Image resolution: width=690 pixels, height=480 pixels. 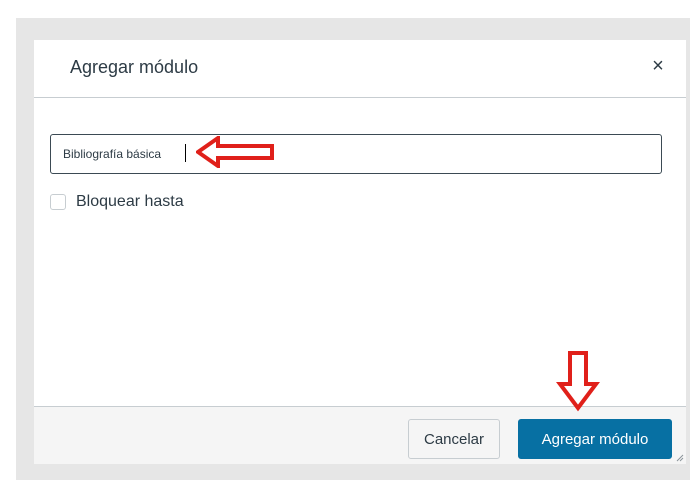 I want to click on lock-until-row: Bloquear hasta, so click(x=117, y=202).